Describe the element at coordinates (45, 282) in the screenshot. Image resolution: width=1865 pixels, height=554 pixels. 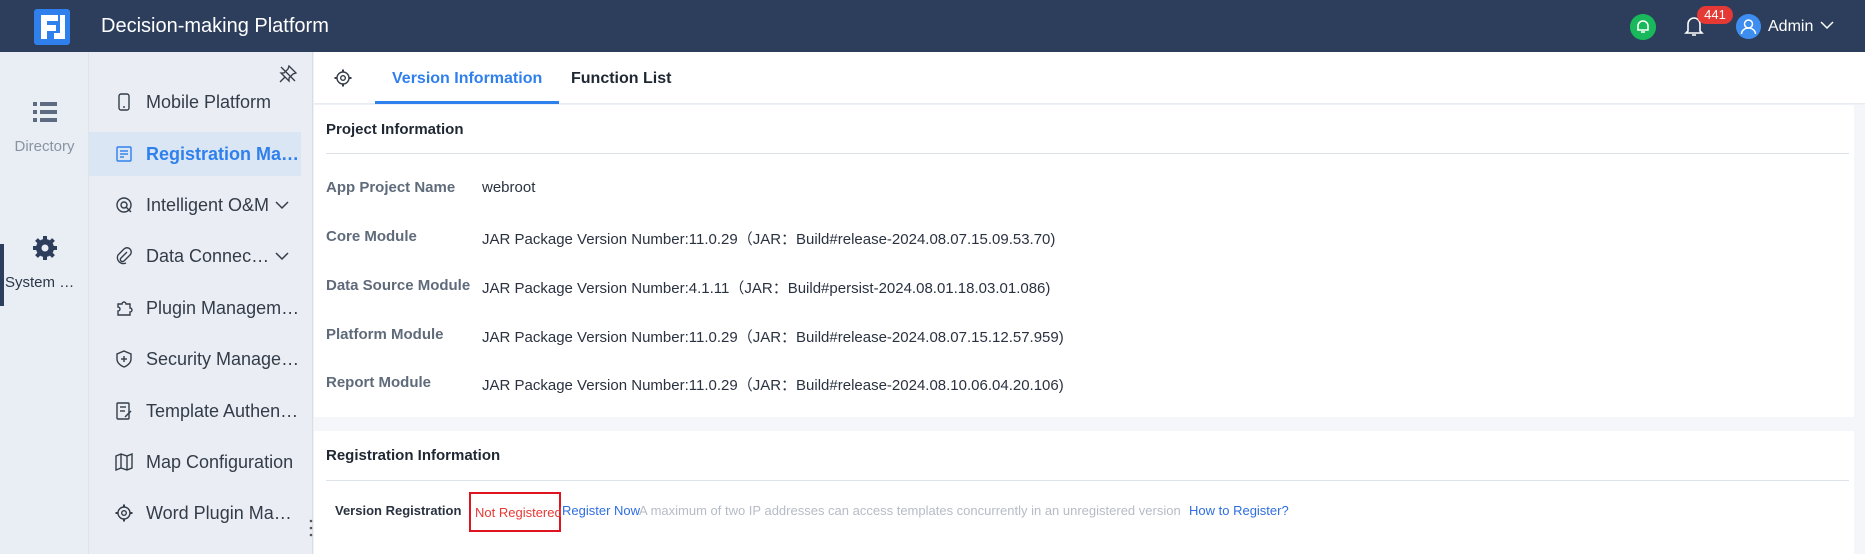
I see `rail-item-label: System Management` at that location.